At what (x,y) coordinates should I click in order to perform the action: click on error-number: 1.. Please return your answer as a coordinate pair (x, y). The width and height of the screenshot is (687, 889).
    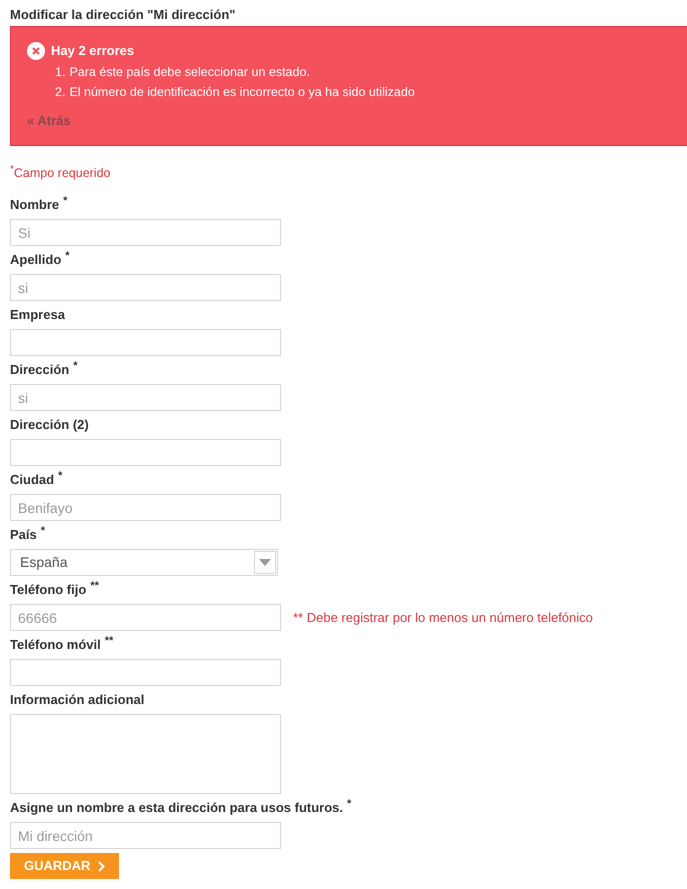
    Looking at the image, I should click on (60, 72).